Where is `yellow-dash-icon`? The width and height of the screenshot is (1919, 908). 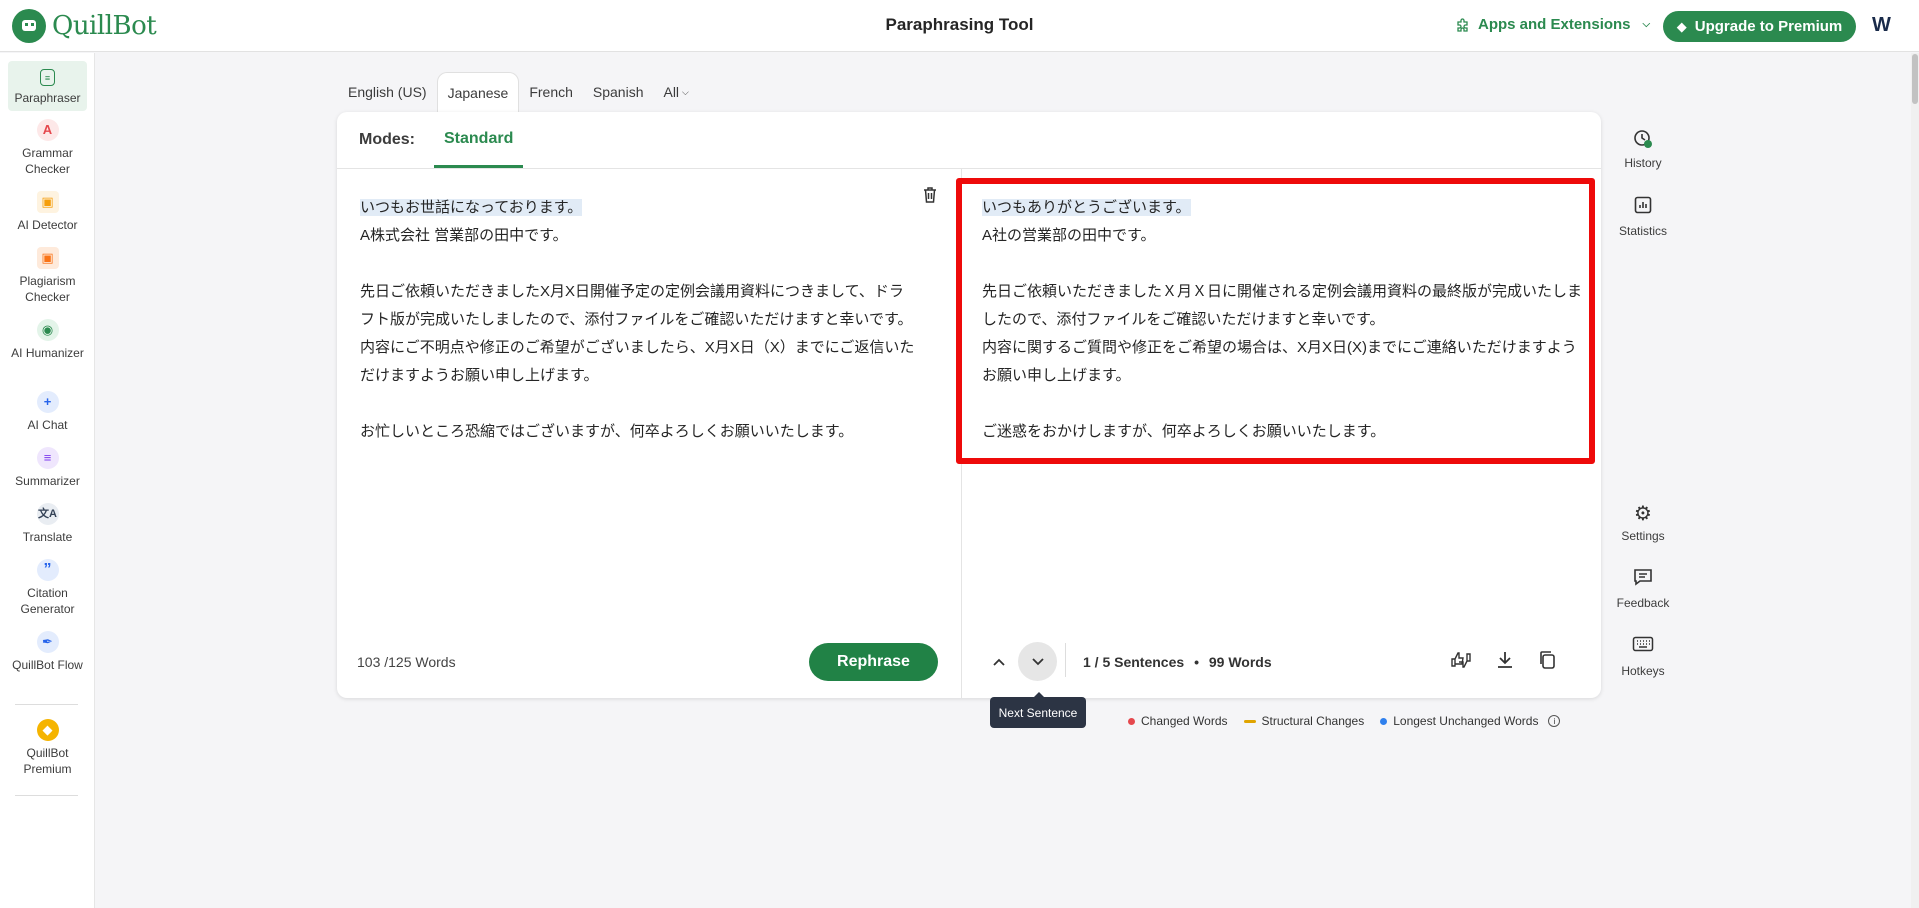 yellow-dash-icon is located at coordinates (1249, 721).